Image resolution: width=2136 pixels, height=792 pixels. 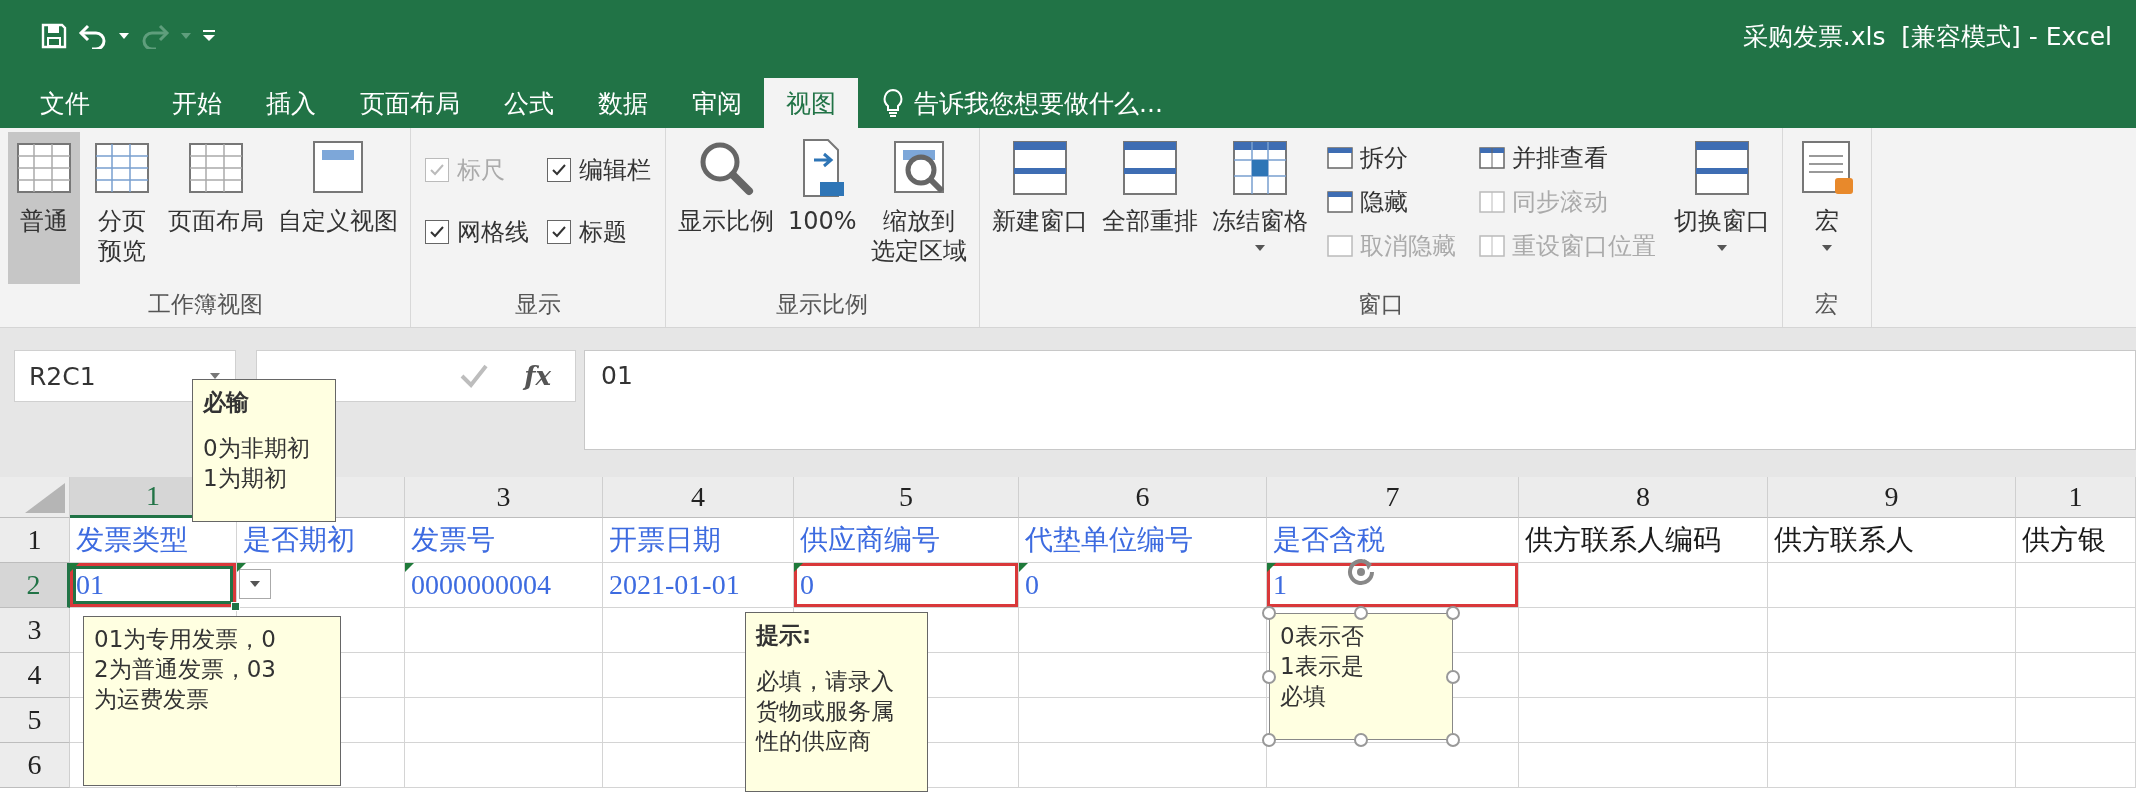 I want to click on cell-text: 代垫单位编号, so click(x=1109, y=540).